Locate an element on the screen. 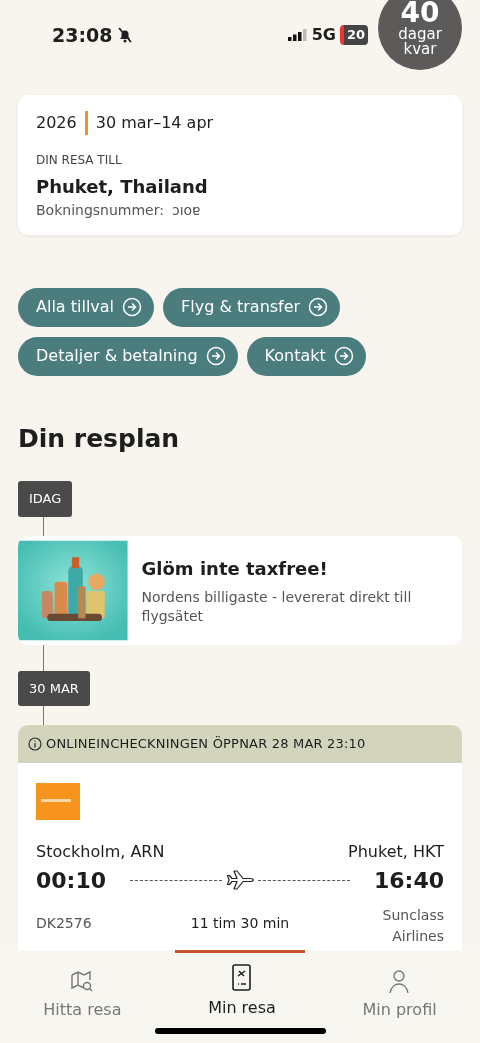  quick-link-button: Alla tillval is located at coordinates (86, 307).